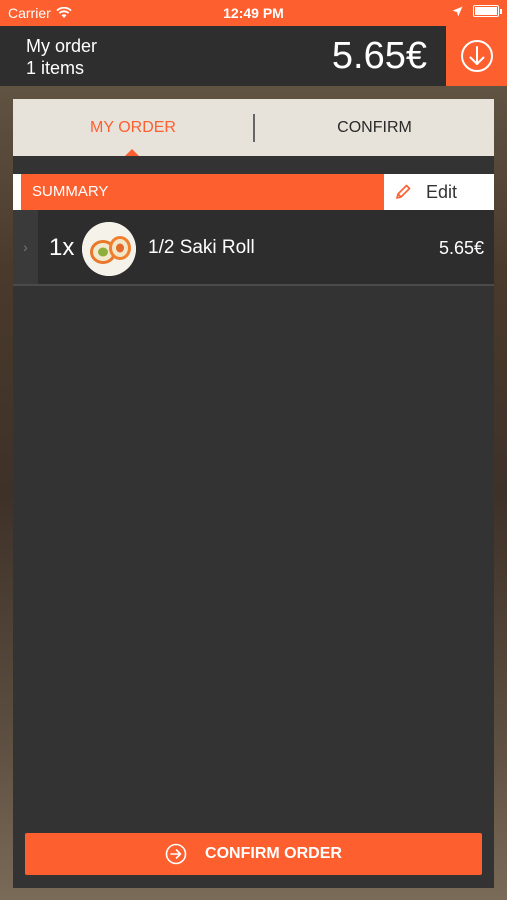 The width and height of the screenshot is (507, 900). Describe the element at coordinates (442, 191) in the screenshot. I see `edit-label: Edit` at that location.